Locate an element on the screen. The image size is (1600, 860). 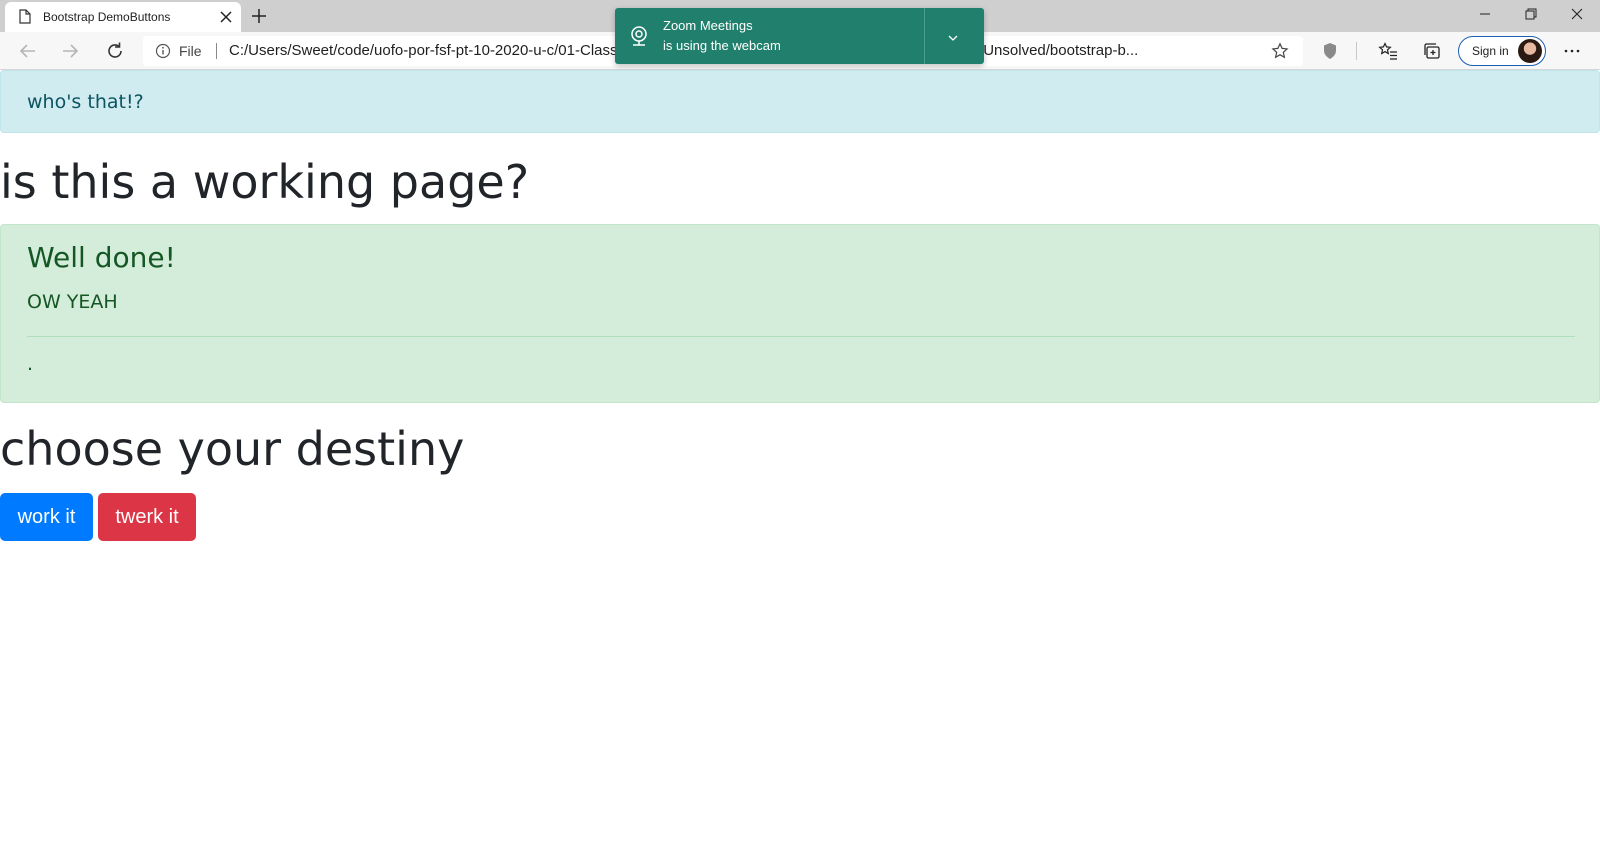
alert-footer-text: . is located at coordinates (30, 364).